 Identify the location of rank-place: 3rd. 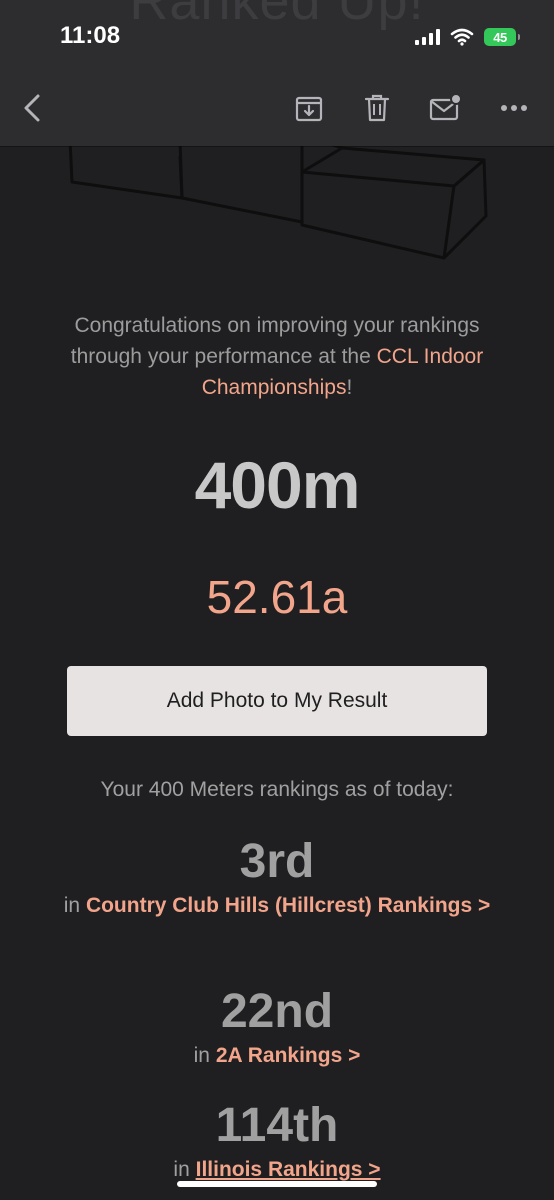
(277, 861).